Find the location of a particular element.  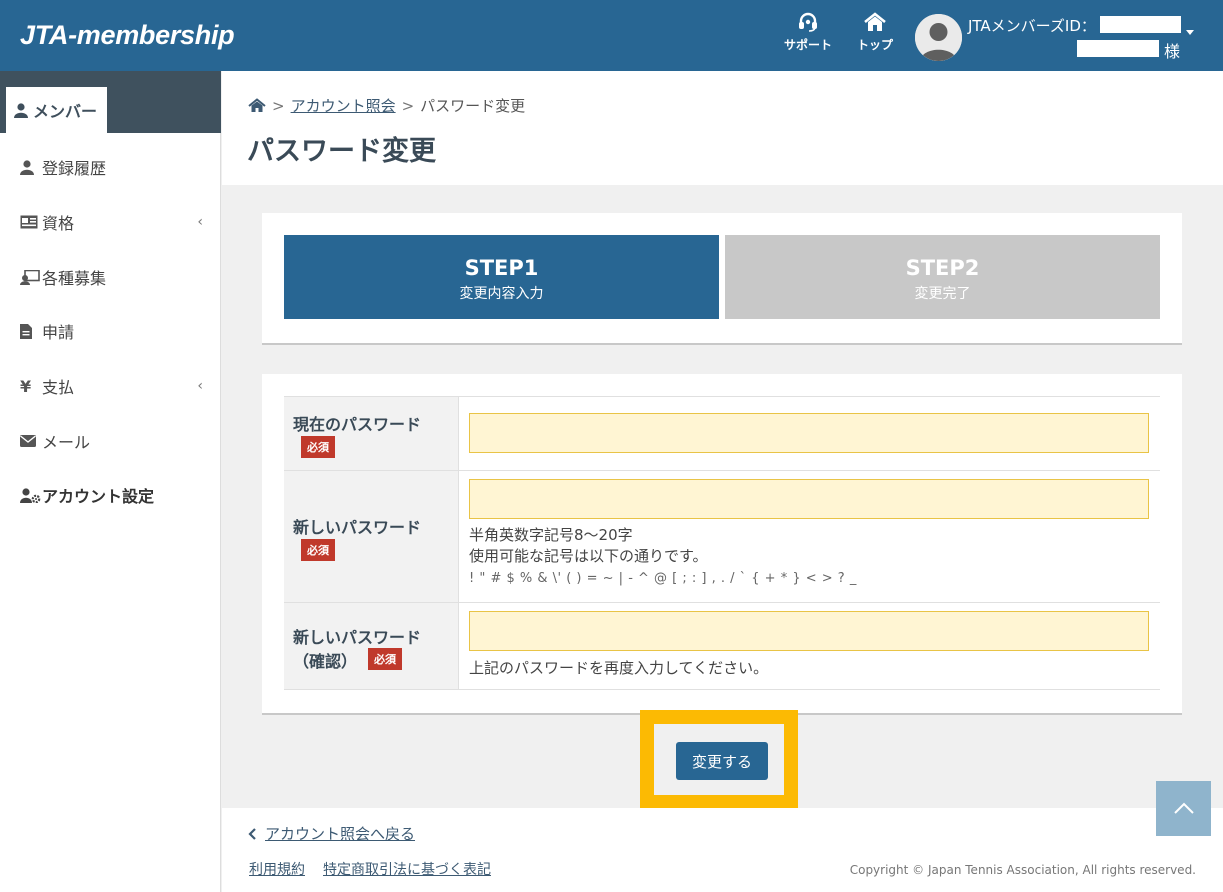

top-label: トップ is located at coordinates (874, 45).